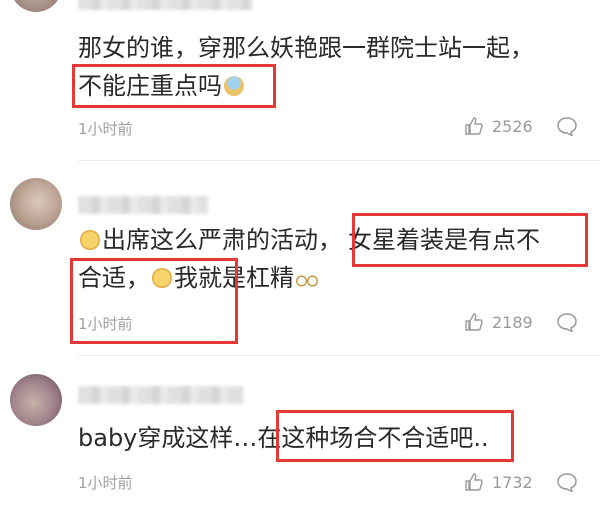 The image size is (600, 505). What do you see at coordinates (512, 482) in the screenshot?
I see `like-count: 1732` at bounding box center [512, 482].